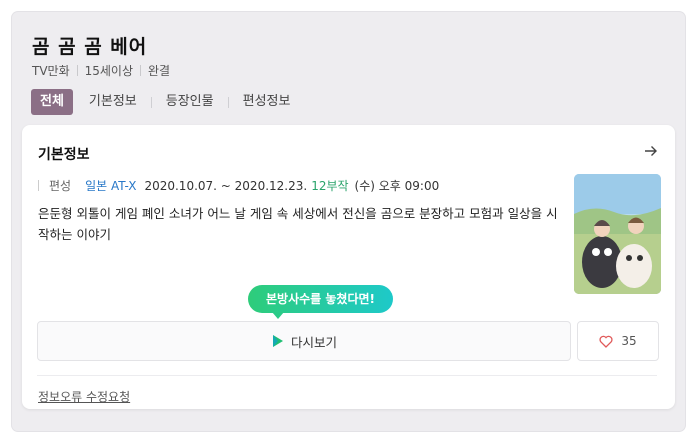 This screenshot has height=441, width=693. What do you see at coordinates (618, 341) in the screenshot?
I see `like-button: 35` at bounding box center [618, 341].